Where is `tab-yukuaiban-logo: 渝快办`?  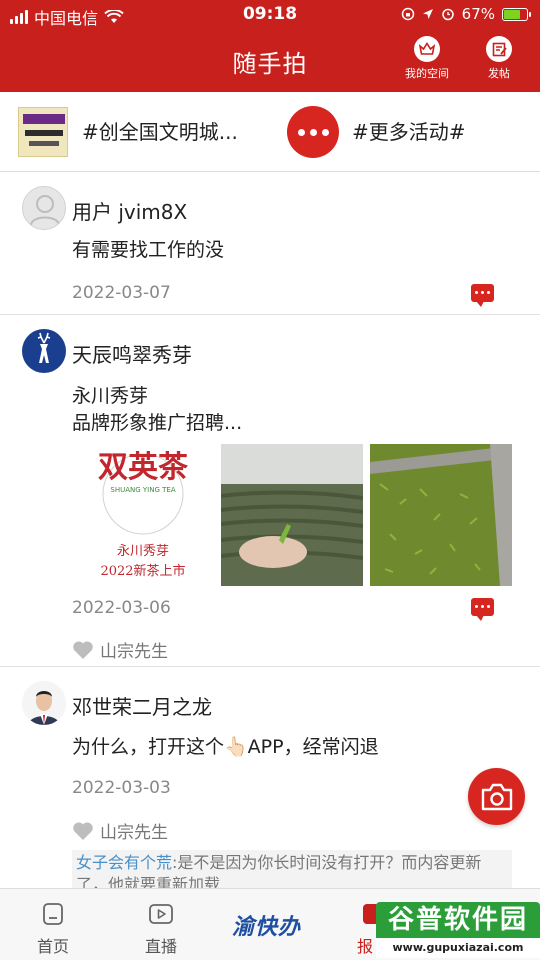 tab-yukuaiban-logo: 渝快办 is located at coordinates (266, 925).